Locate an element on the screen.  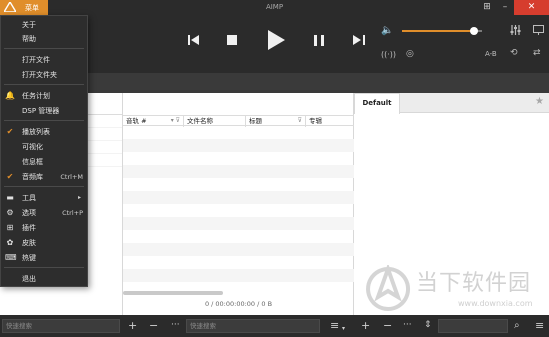
menu-item: ⊞ 插件 is located at coordinates (44, 228).